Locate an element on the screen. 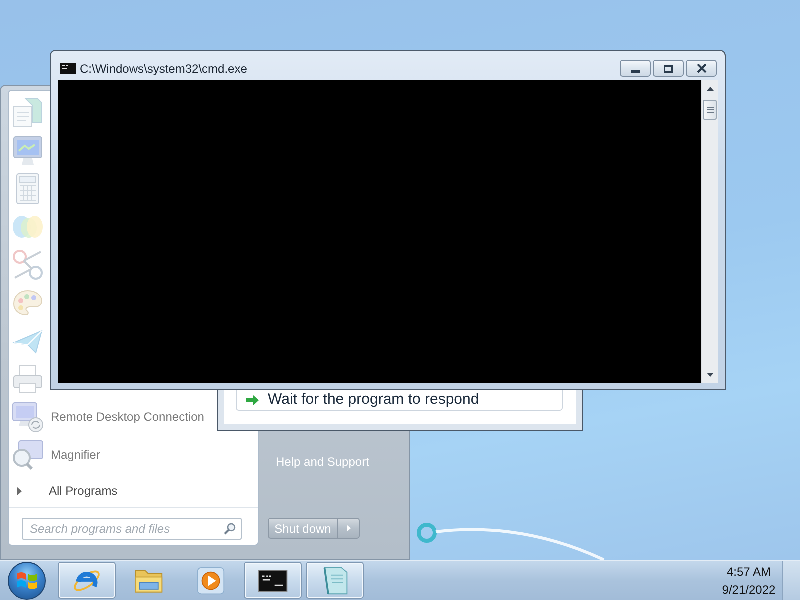 The height and width of the screenshot is (600, 800). clock-time: 4:57 AM is located at coordinates (749, 571).